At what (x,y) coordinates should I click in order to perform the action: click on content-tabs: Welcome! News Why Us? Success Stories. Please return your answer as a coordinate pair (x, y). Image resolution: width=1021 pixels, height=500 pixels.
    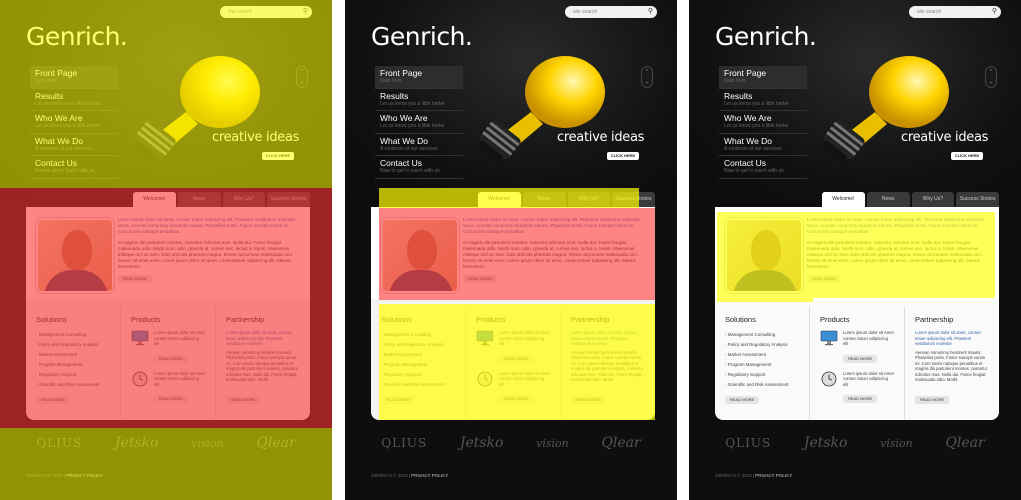
    Looking at the image, I should click on (910, 199).